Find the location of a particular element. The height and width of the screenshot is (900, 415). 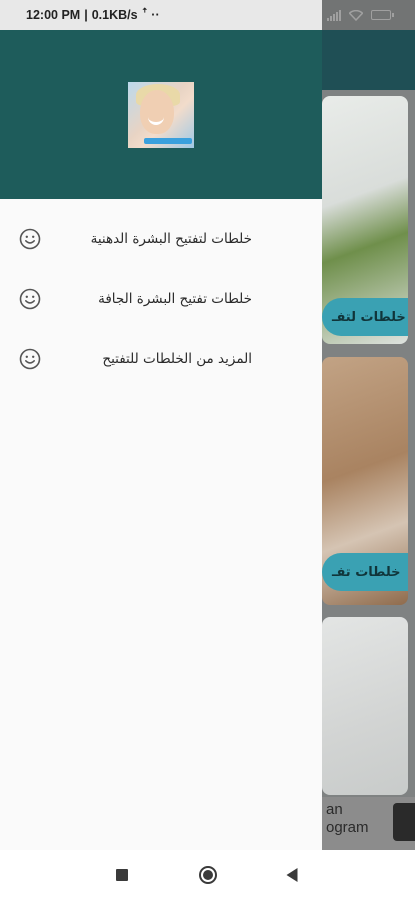

drawer-header is located at coordinates (161, 114).